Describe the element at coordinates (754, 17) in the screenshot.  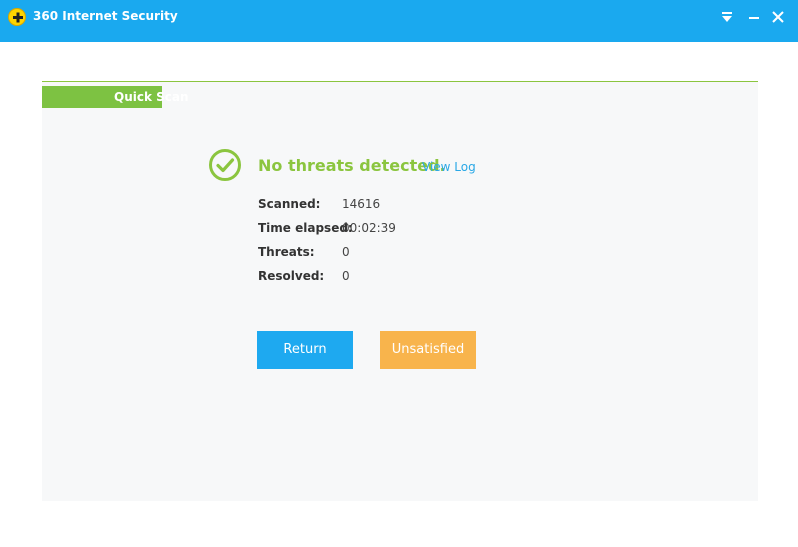
I see `minimize-icon` at that location.